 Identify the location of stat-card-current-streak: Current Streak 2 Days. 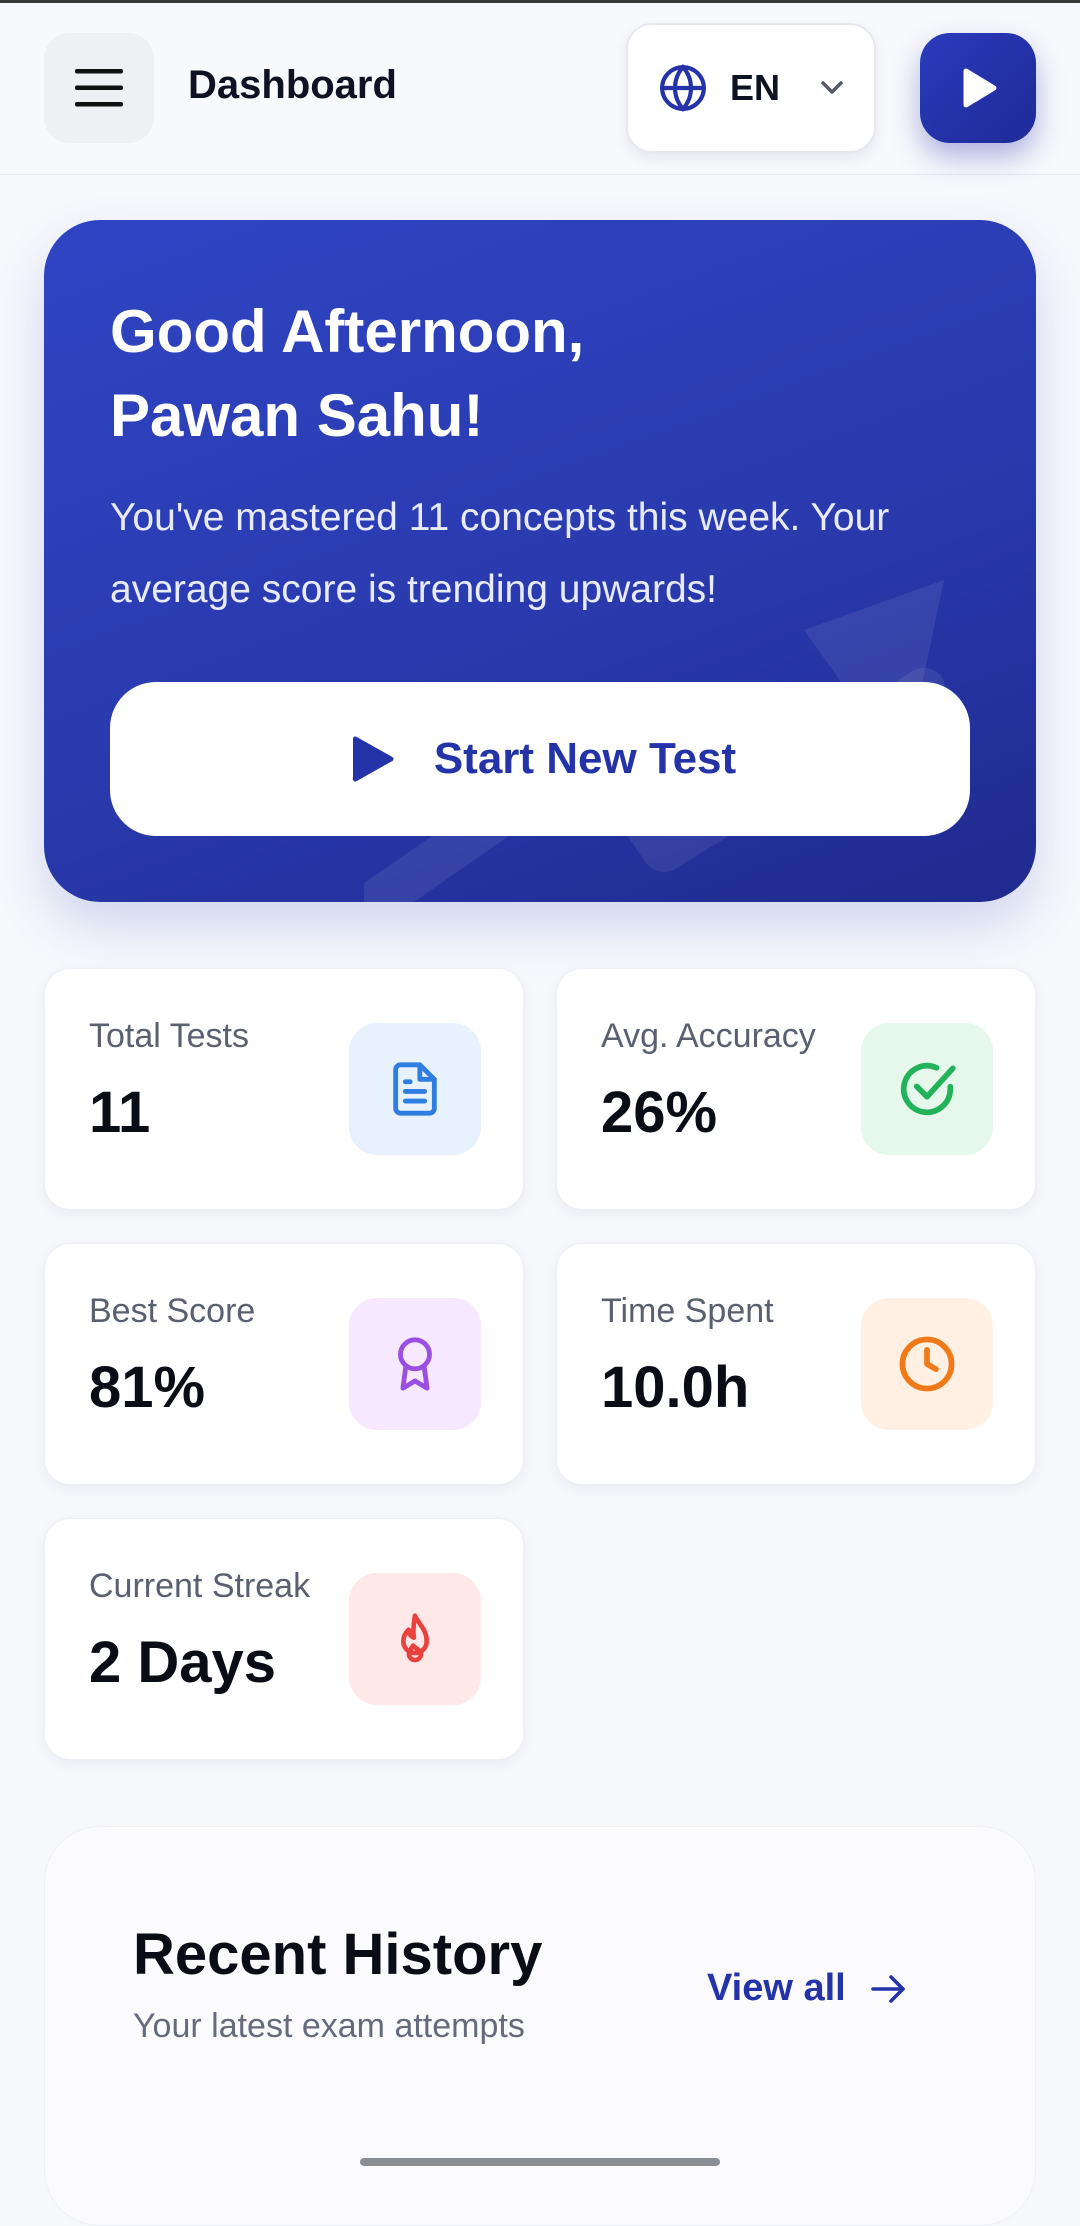
(284, 1639).